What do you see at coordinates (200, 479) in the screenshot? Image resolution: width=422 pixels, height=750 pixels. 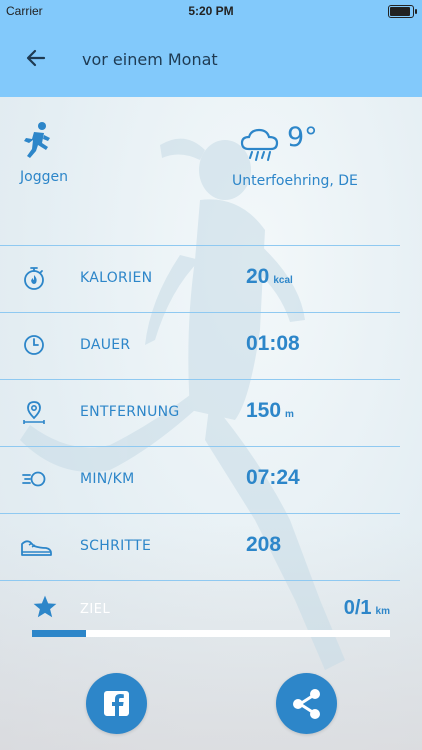 I see `stat-row-pace: MIN/KM 07:24` at bounding box center [200, 479].